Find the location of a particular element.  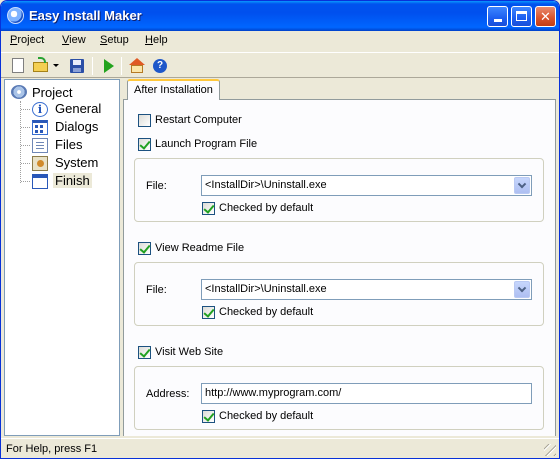

tree-item-label: Files is located at coordinates (69, 144).